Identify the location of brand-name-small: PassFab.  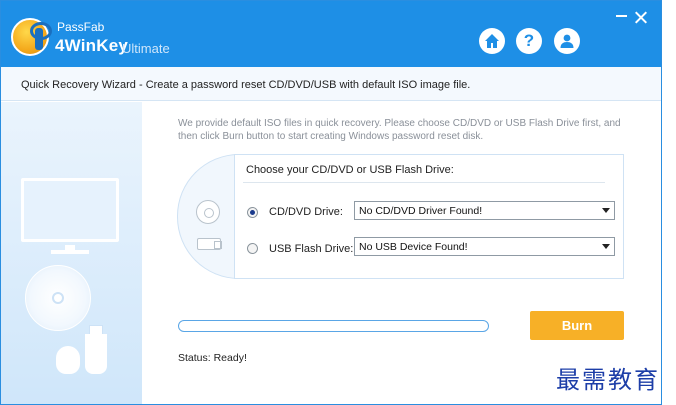
(81, 27).